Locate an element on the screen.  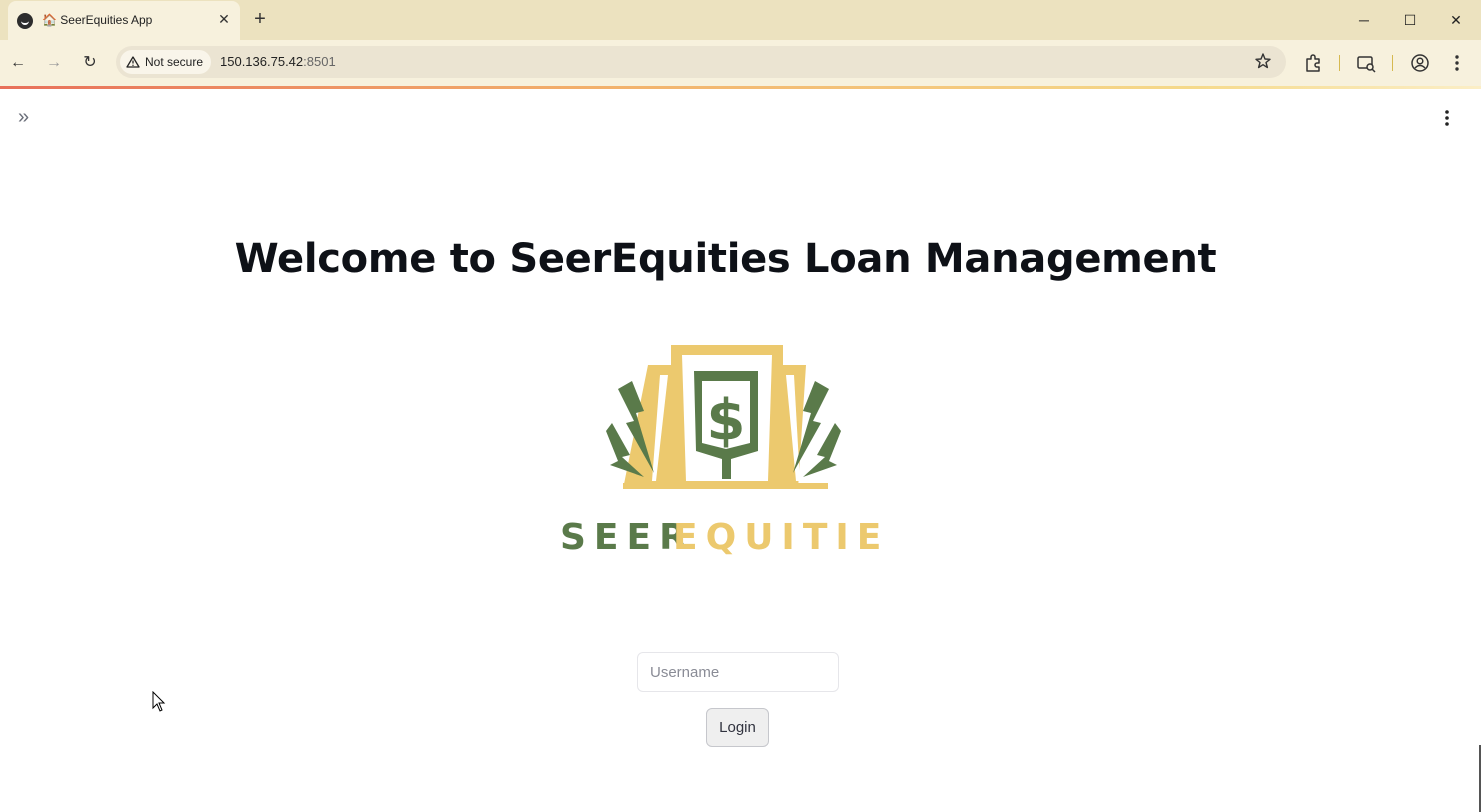
url-text: 150.136.75.42:8501 is located at coordinates (278, 61).